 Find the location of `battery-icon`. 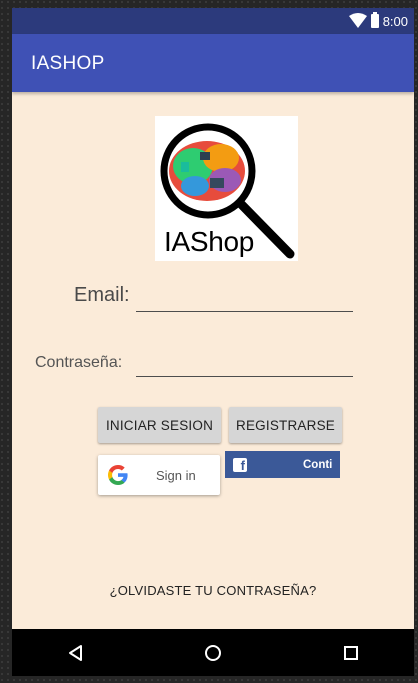

battery-icon is located at coordinates (374, 20).